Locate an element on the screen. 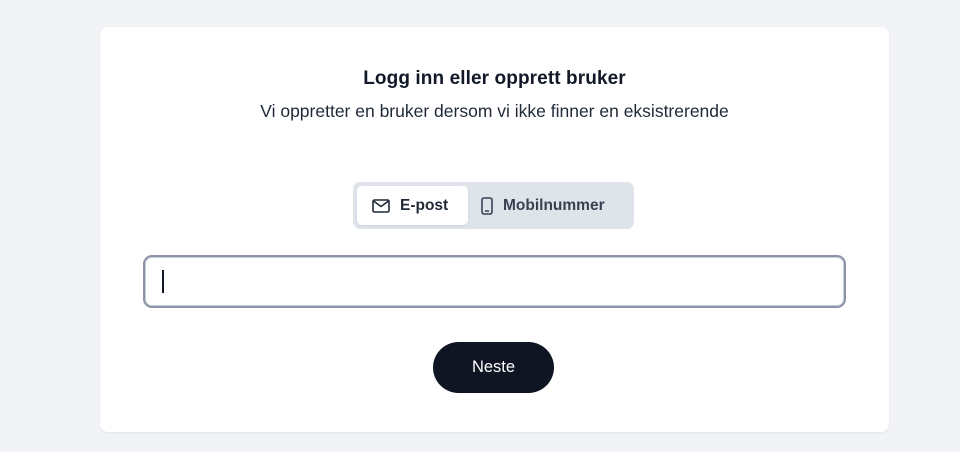 This screenshot has width=960, height=452. mail-icon is located at coordinates (381, 205).